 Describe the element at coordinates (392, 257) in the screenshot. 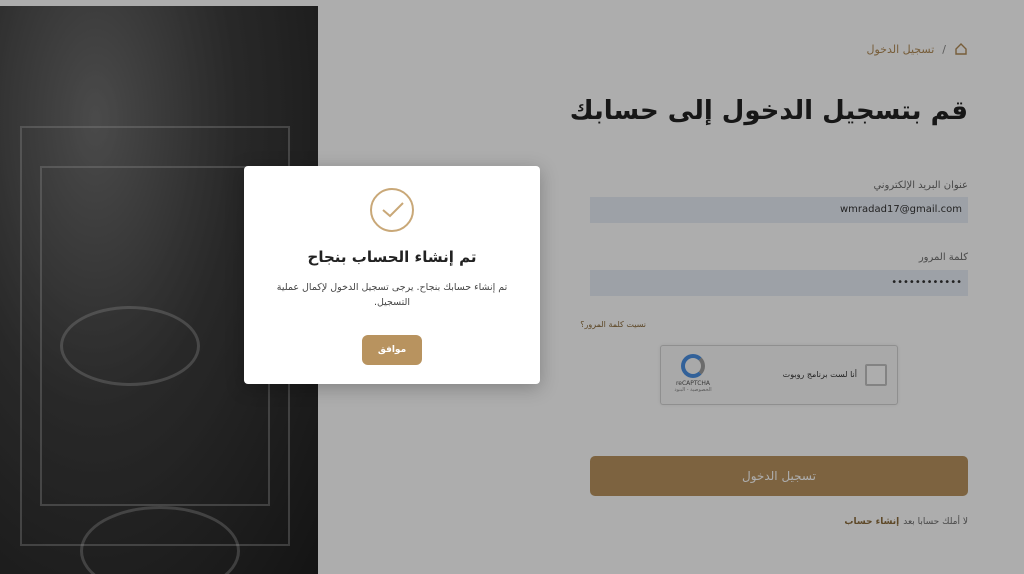

I see `modal-title: تم إنشاء الحساب بنجاح` at that location.